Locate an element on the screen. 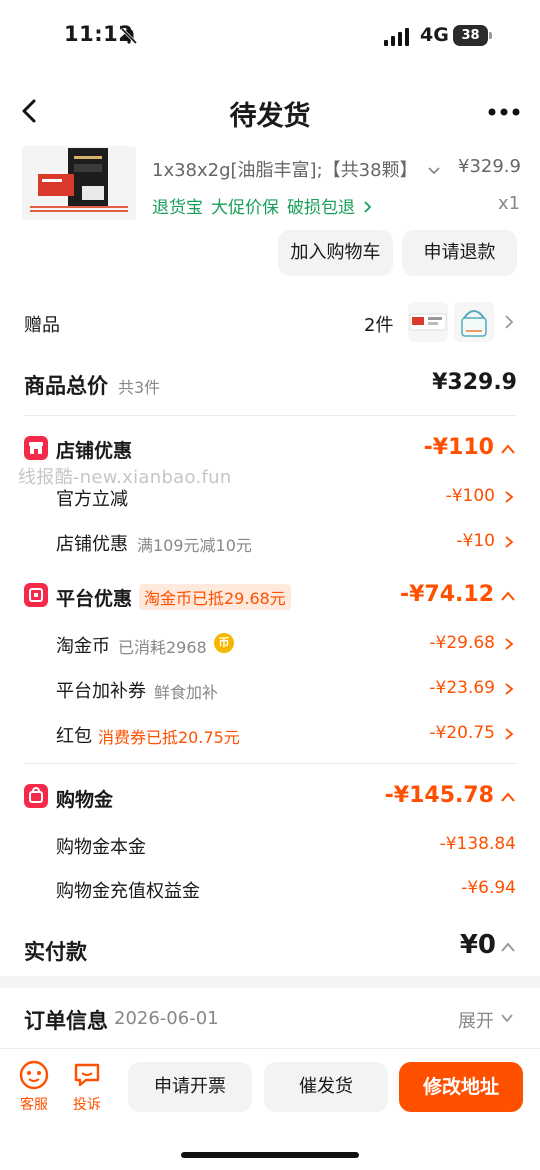  shopping-gold-title: 购物金 is located at coordinates (85, 800).